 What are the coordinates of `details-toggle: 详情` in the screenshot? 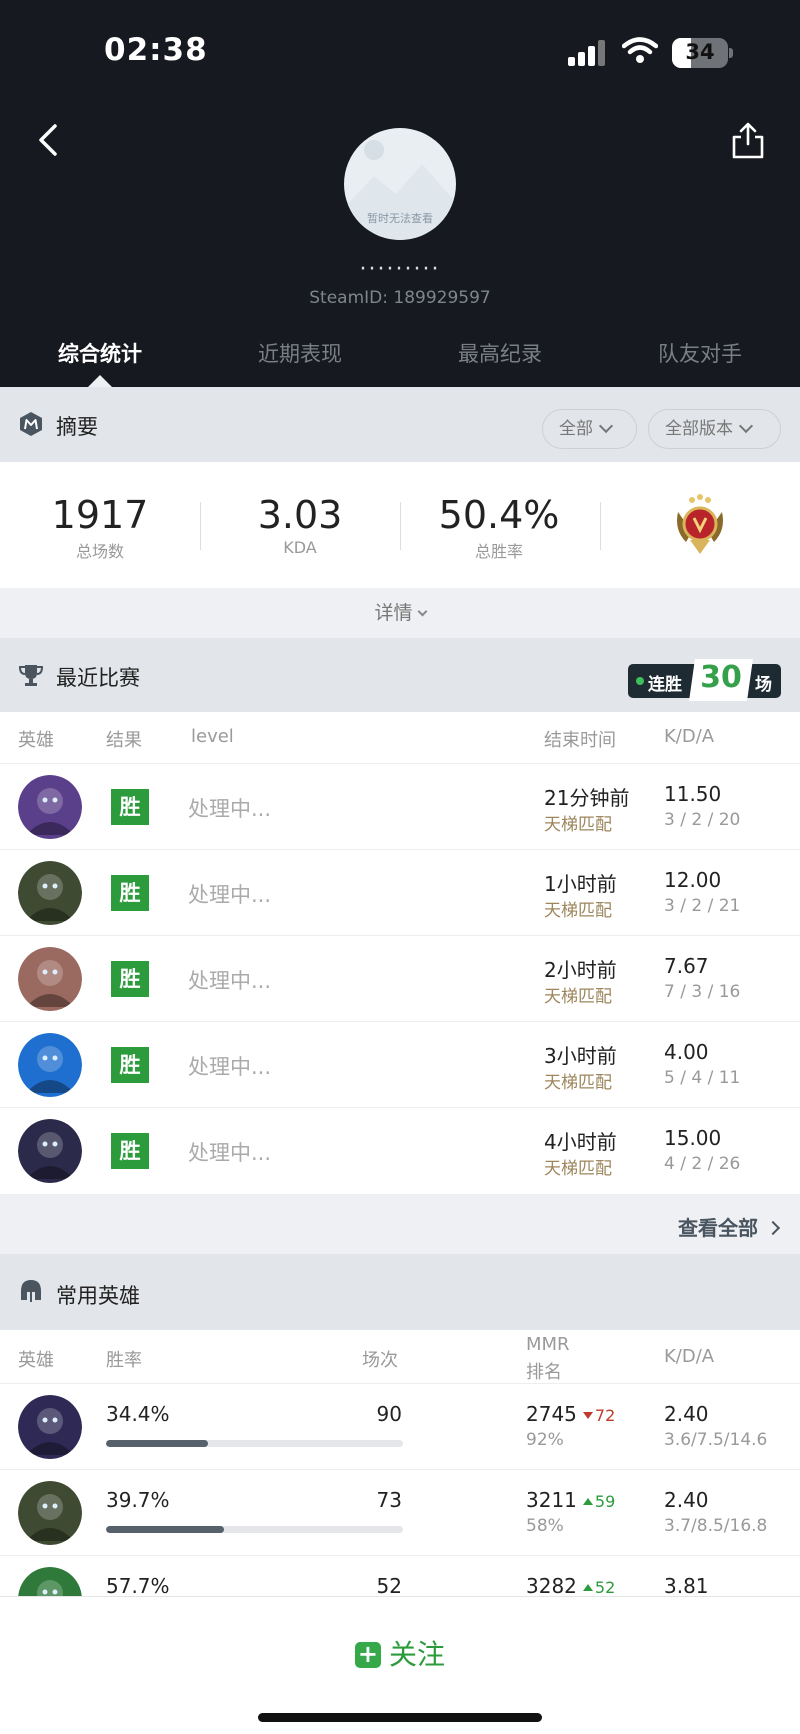 It's located at (400, 613).